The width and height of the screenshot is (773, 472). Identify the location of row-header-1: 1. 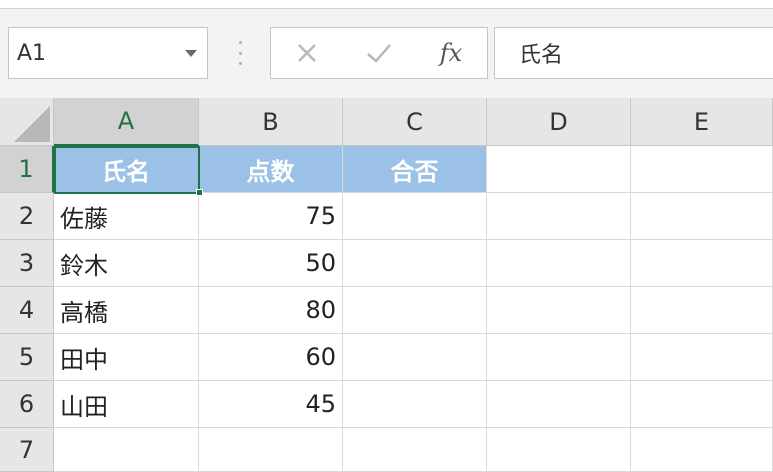
(27, 169).